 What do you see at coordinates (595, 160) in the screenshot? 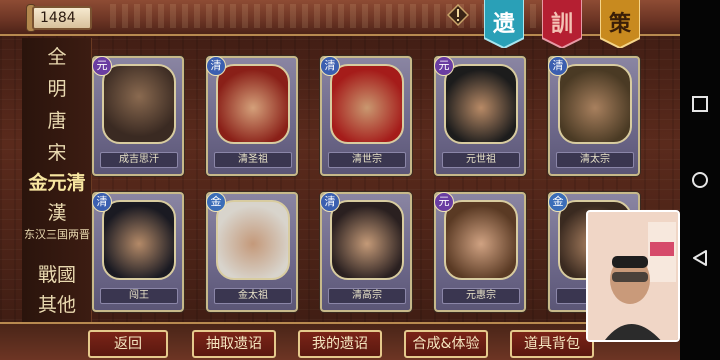
I see `emperor-name: 清太宗` at bounding box center [595, 160].